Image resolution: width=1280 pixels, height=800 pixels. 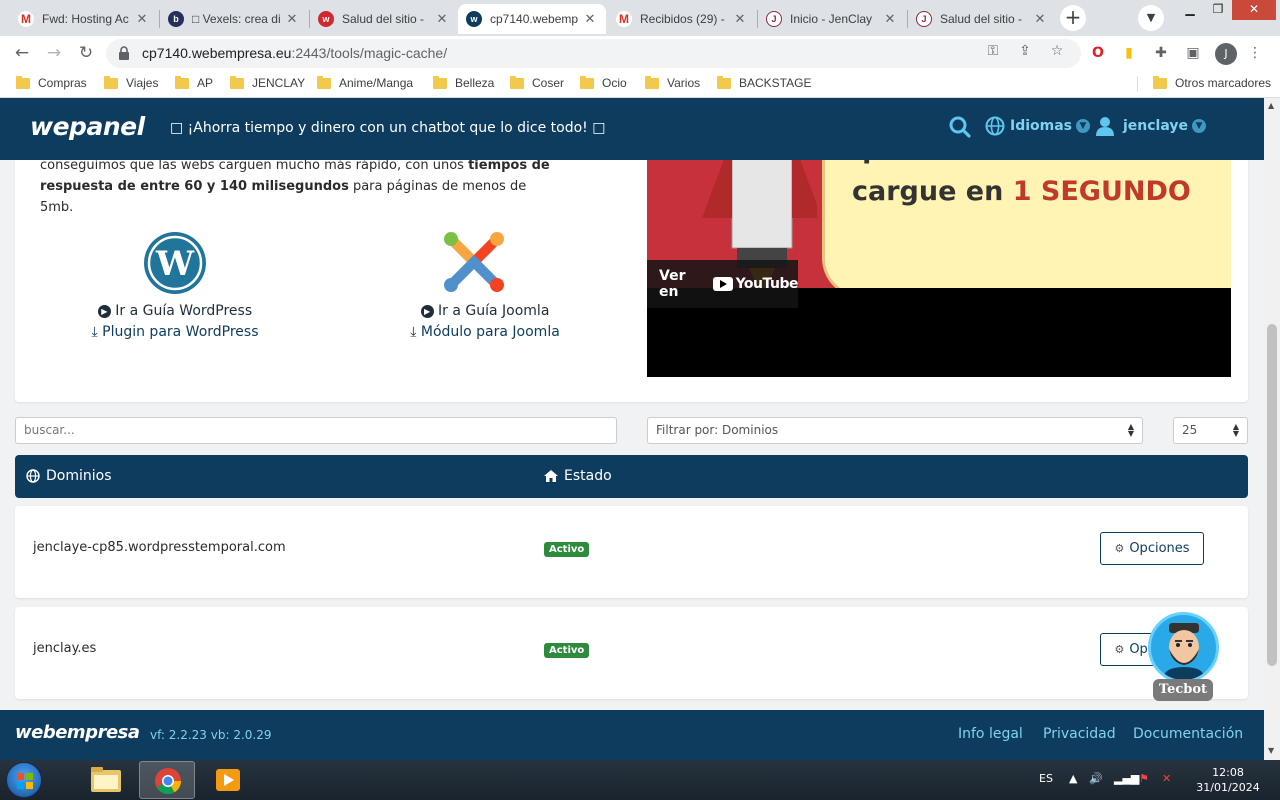 I want to click on profile-avatar: J, so click(x=1226, y=54).